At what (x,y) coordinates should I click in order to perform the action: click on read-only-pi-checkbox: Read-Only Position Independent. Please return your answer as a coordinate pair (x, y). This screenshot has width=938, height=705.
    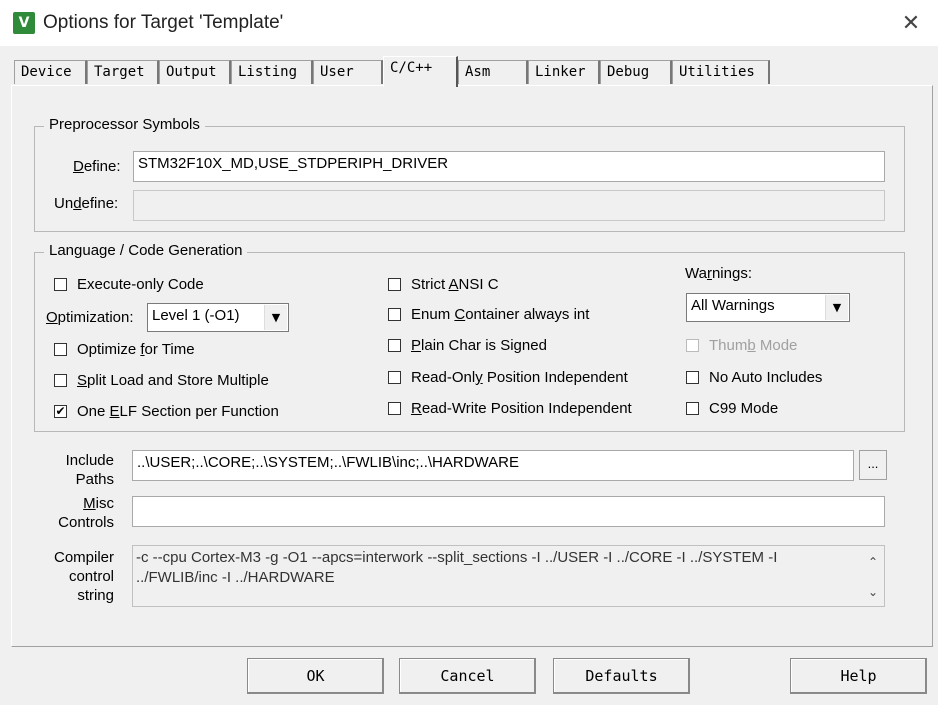
    Looking at the image, I should click on (508, 377).